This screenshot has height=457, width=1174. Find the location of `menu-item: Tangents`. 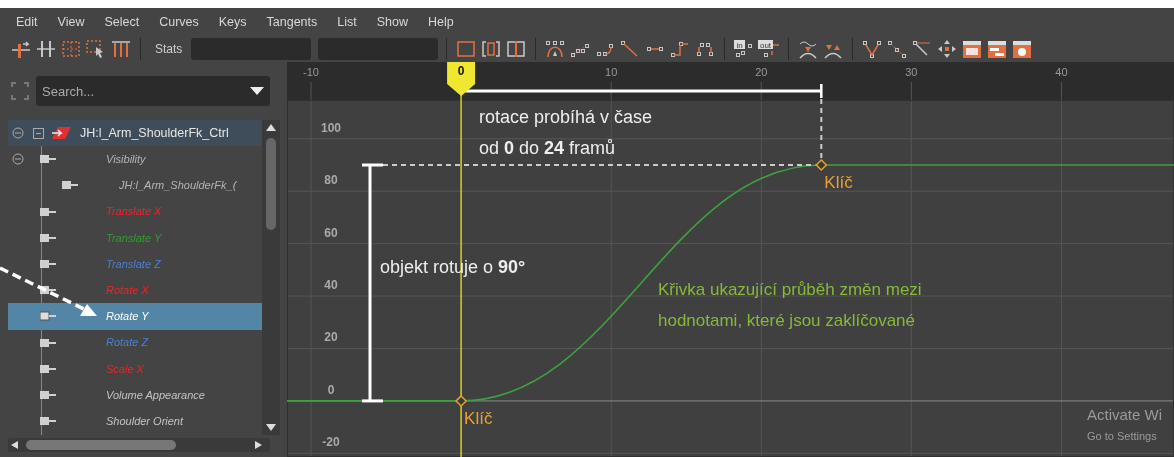

menu-item: Tangents is located at coordinates (292, 22).